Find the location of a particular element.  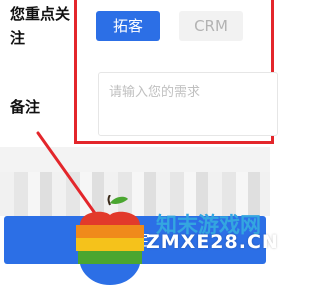

divider-band is located at coordinates (135, 159).